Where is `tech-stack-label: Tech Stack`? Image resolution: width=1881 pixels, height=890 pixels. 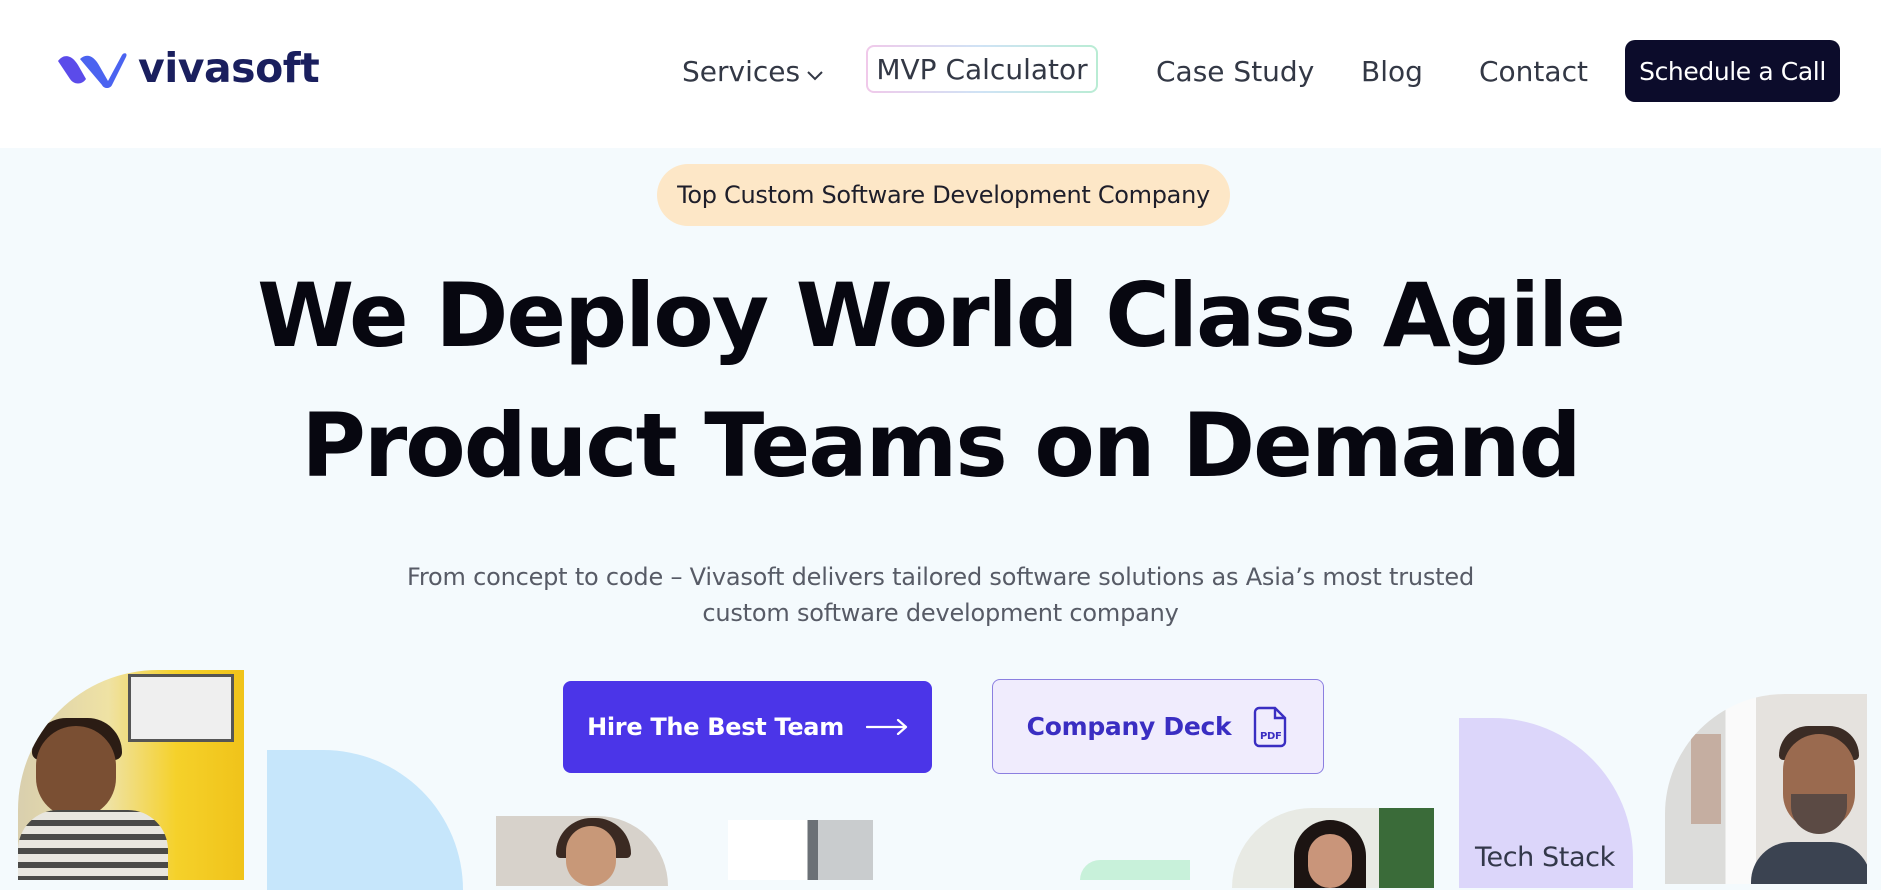 tech-stack-label: Tech Stack is located at coordinates (1545, 857).